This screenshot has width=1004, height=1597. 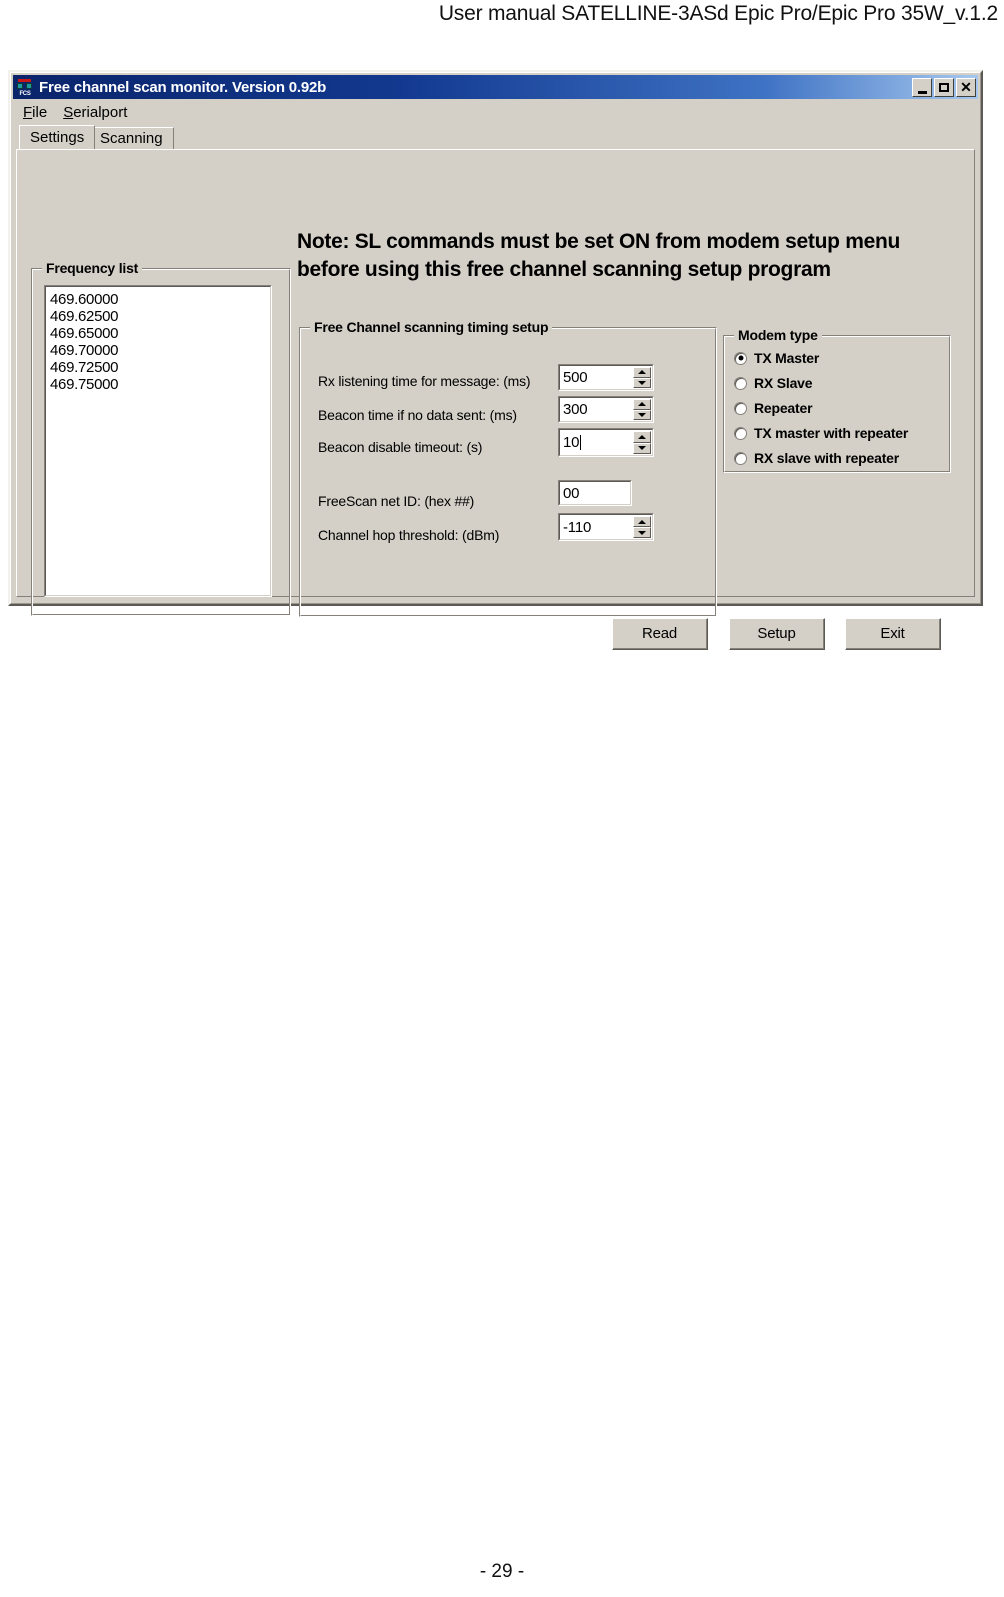 I want to click on radio-rx-slave-with-repeater-indicator, so click(x=740, y=458).